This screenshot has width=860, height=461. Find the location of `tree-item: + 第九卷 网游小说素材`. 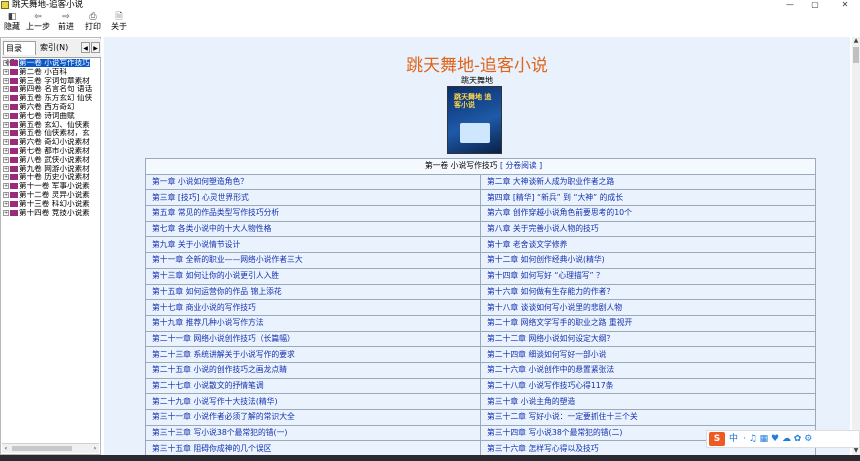

tree-item: + 第九卷 网游小说素材 is located at coordinates (51, 169).